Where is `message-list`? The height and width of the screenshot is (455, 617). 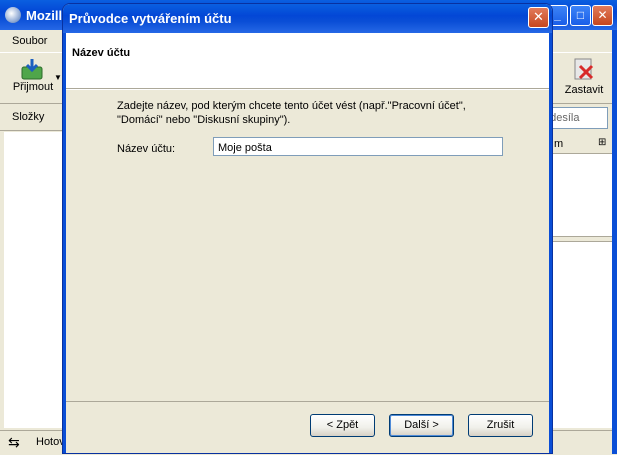
message-list is located at coordinates (582, 282).